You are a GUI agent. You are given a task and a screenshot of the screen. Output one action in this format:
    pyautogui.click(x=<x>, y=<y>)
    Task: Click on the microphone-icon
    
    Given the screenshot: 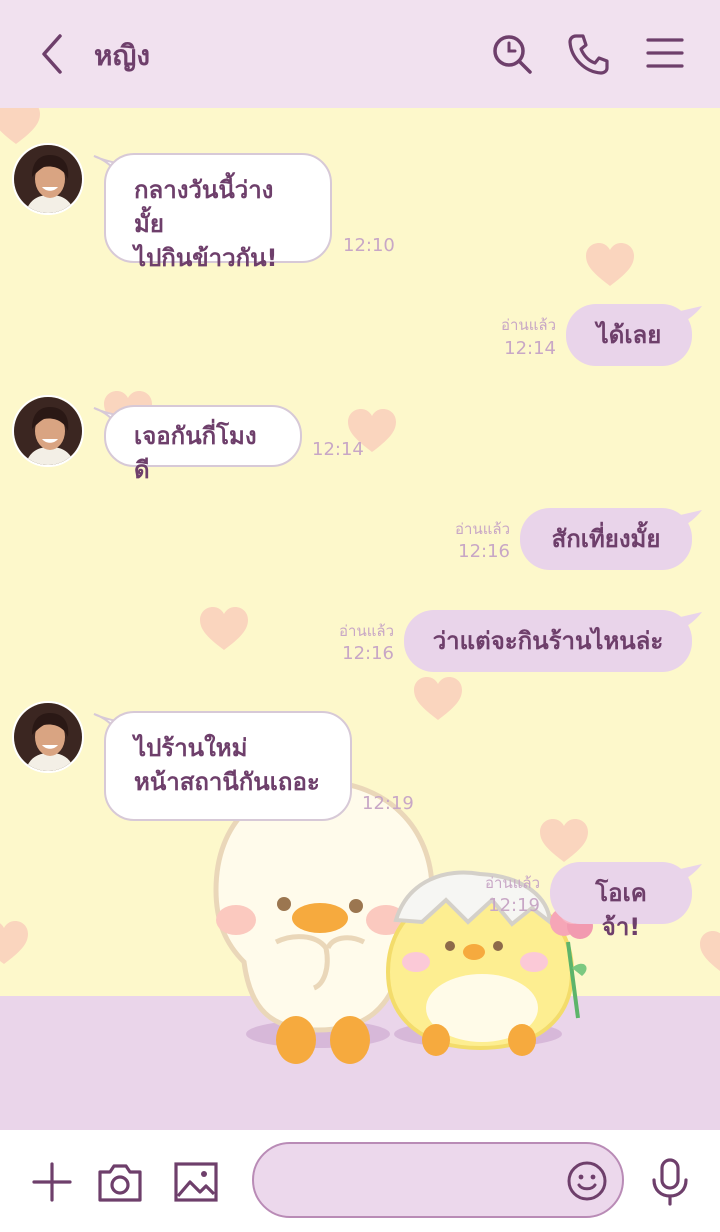 What is the action you would take?
    pyautogui.click(x=670, y=1182)
    